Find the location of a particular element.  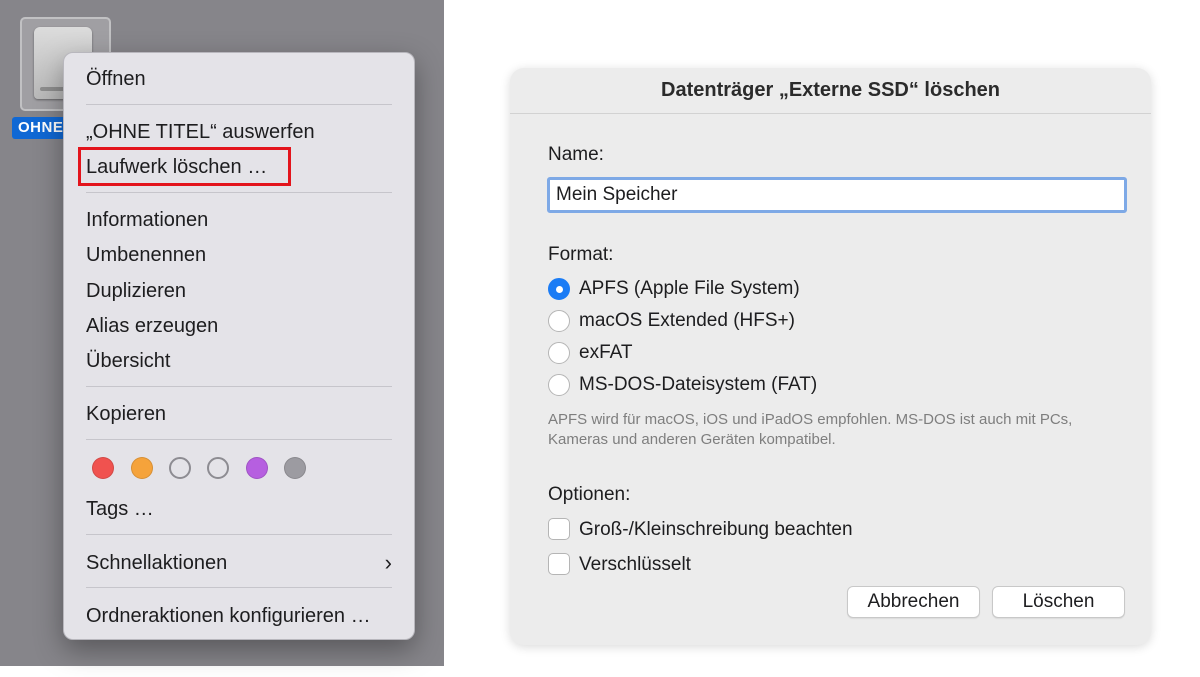

radio-label-fat: MS-DOS-Dateisystem (FAT) is located at coordinates (698, 384).